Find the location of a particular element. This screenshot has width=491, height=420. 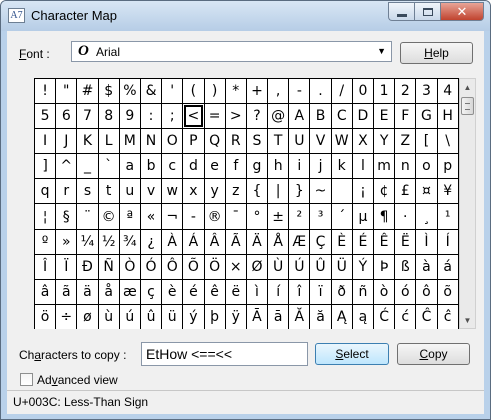

character-cell: Q is located at coordinates (214, 141).